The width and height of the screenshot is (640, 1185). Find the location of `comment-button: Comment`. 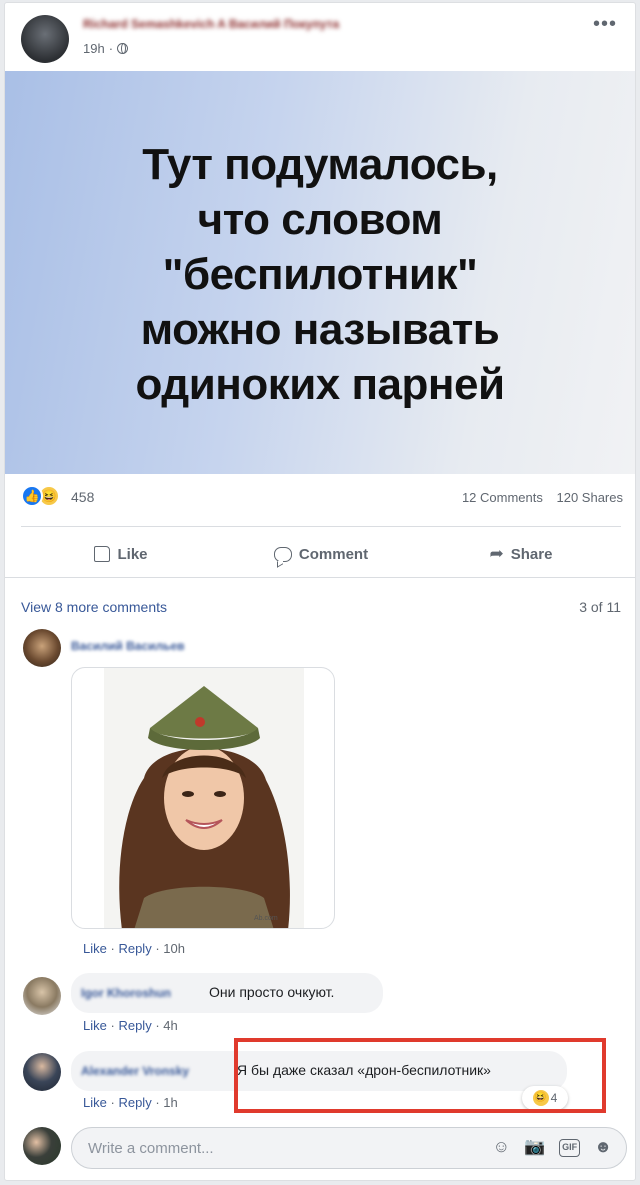

comment-button: Comment is located at coordinates (321, 554).